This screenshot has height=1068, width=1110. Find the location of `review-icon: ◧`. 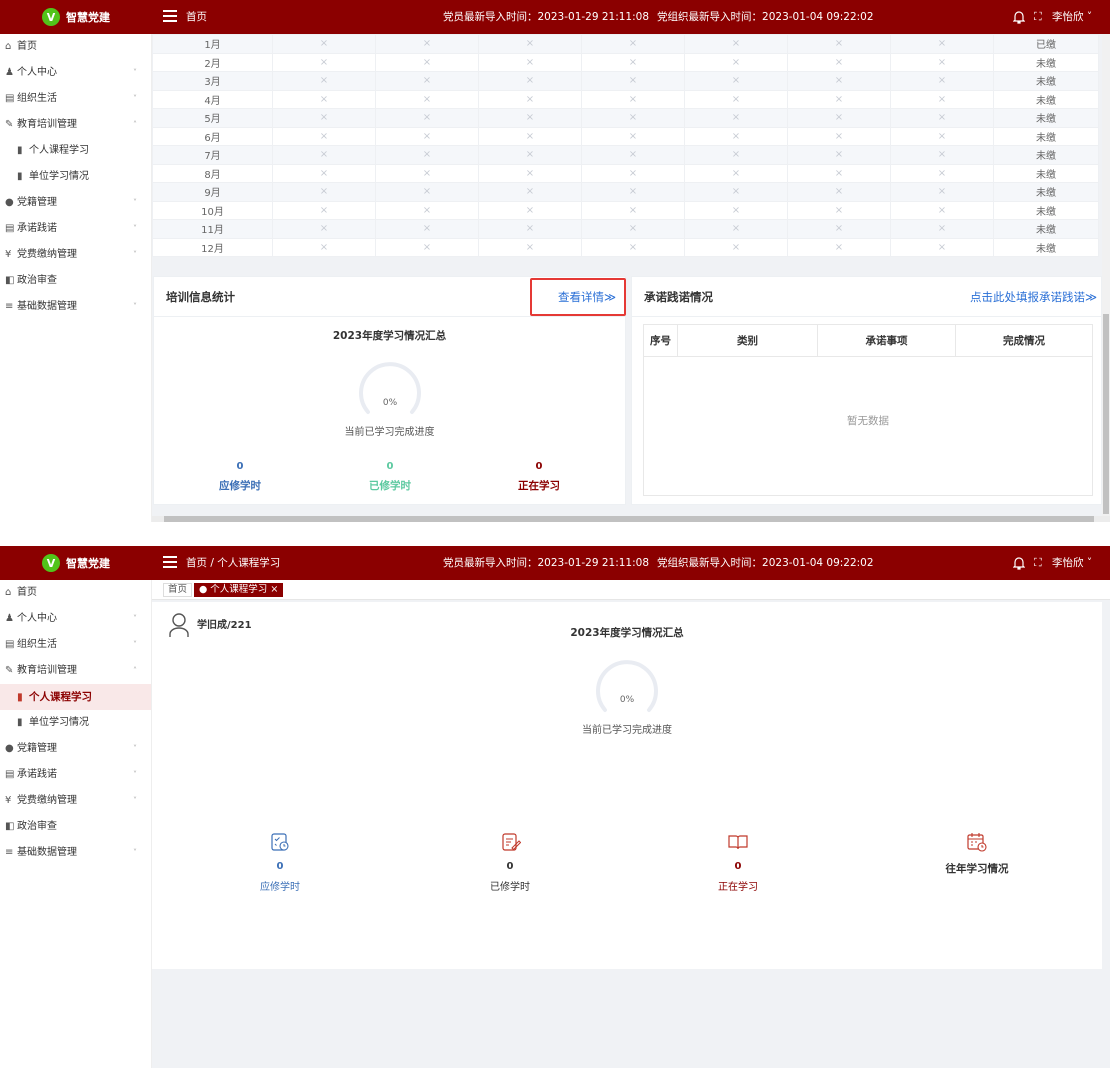

review-icon: ◧ is located at coordinates (10, 826).